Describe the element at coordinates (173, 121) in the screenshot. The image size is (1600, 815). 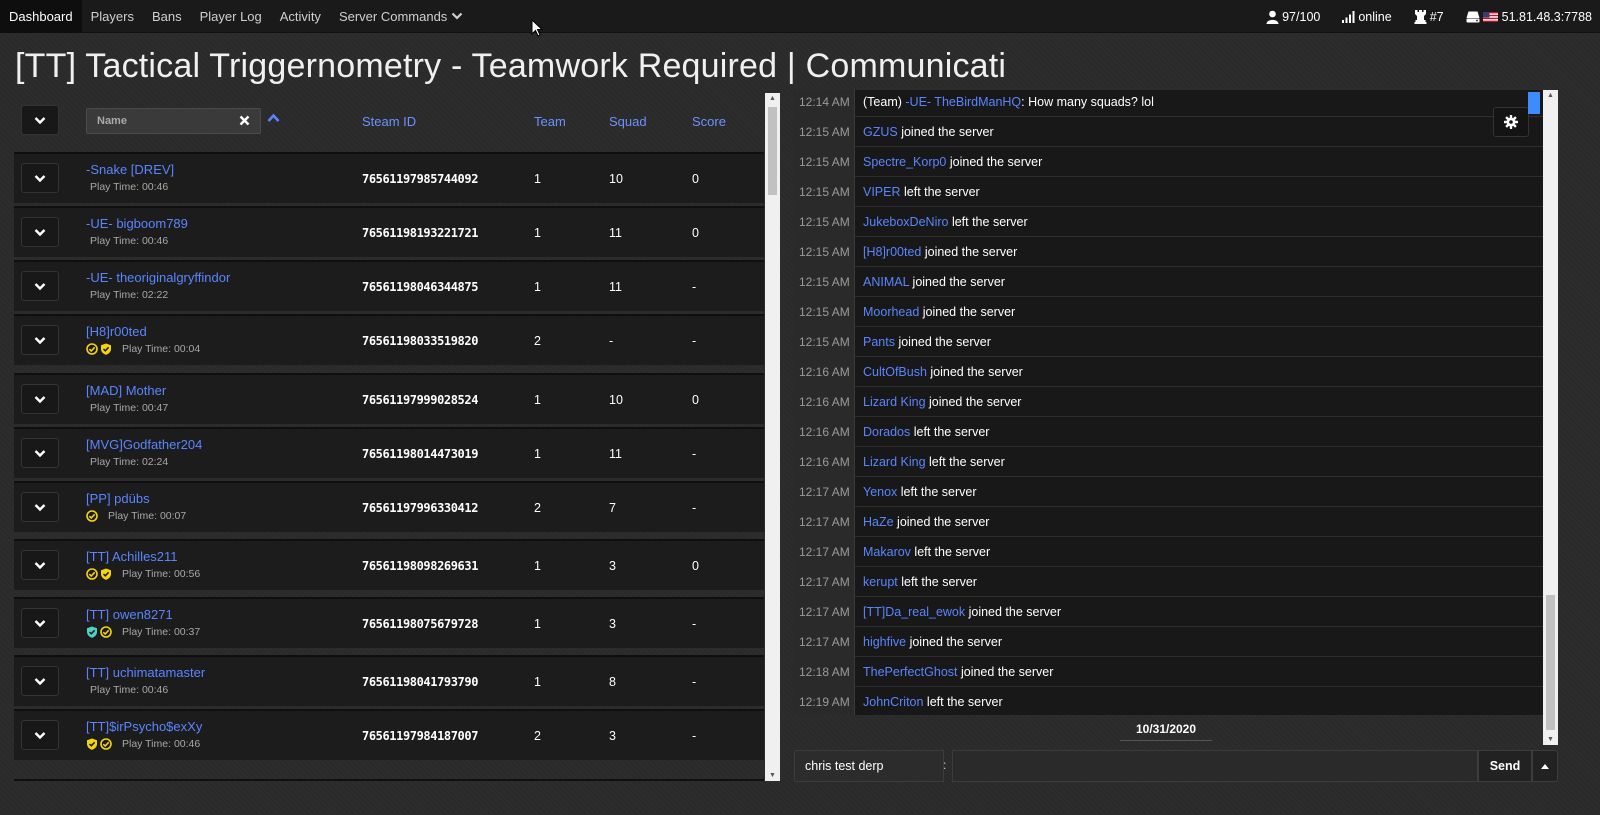
I see `name-column-filter: Name` at that location.